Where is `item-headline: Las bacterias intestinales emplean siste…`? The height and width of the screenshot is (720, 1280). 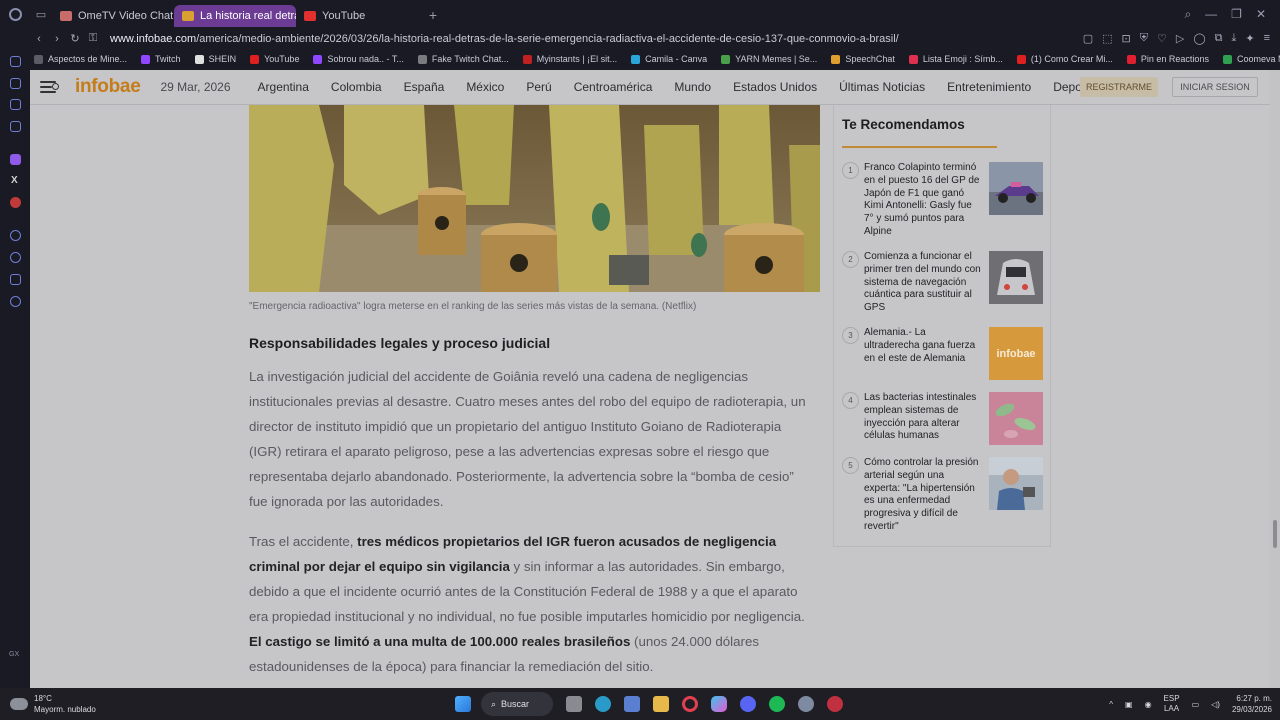
item-headline: Las bacterias intestinales emplean siste… is located at coordinates (923, 417).